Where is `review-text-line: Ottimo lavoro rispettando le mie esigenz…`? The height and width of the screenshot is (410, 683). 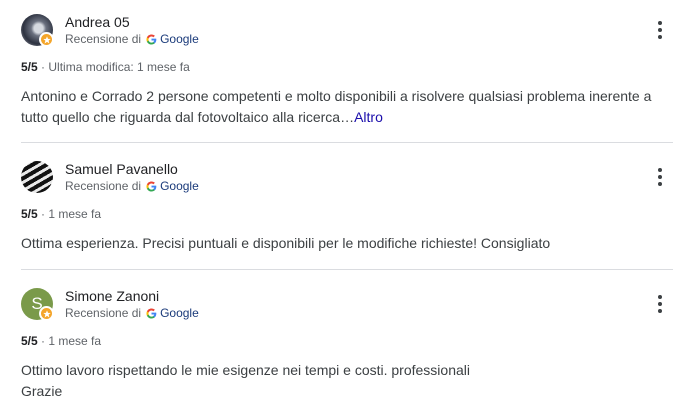 review-text-line: Ottimo lavoro rispettando le mie esigenz… is located at coordinates (245, 370).